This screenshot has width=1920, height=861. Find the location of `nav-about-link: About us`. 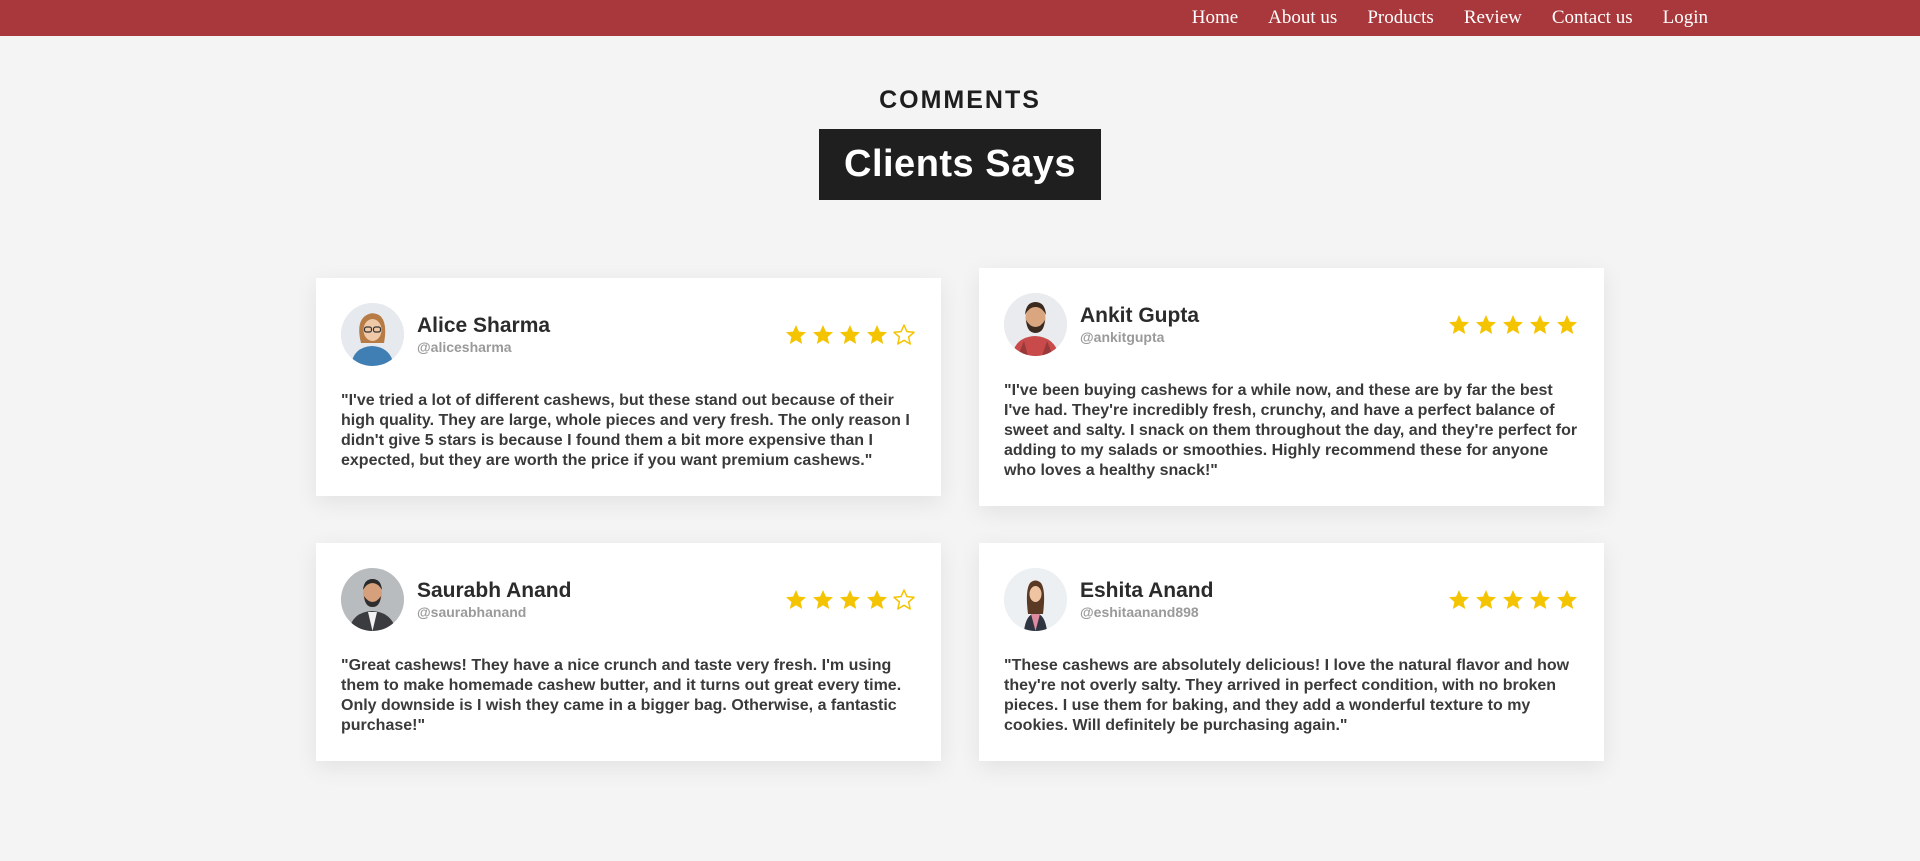

nav-about-link: About us is located at coordinates (1302, 18).